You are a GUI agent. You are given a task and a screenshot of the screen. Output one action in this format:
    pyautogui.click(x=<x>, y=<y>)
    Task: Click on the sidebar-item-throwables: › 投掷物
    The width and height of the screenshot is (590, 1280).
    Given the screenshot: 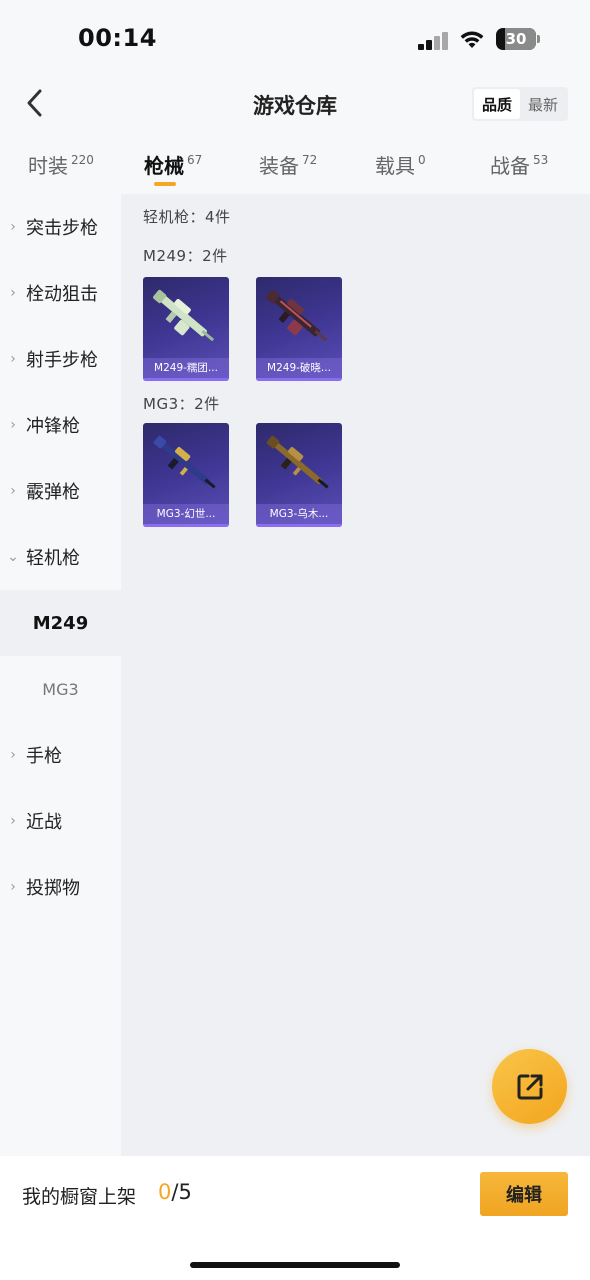 What is the action you would take?
    pyautogui.click(x=60, y=887)
    